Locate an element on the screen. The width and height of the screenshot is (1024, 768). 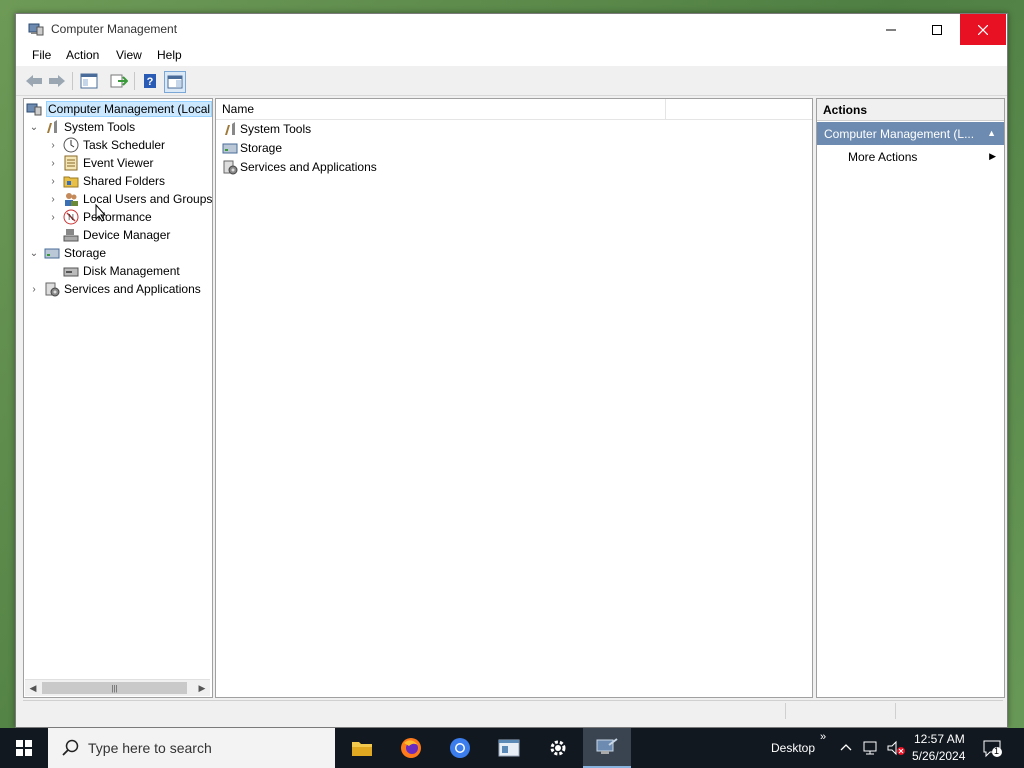
tree-item-device-manager: Device Manager is located at coordinates (114, 235).